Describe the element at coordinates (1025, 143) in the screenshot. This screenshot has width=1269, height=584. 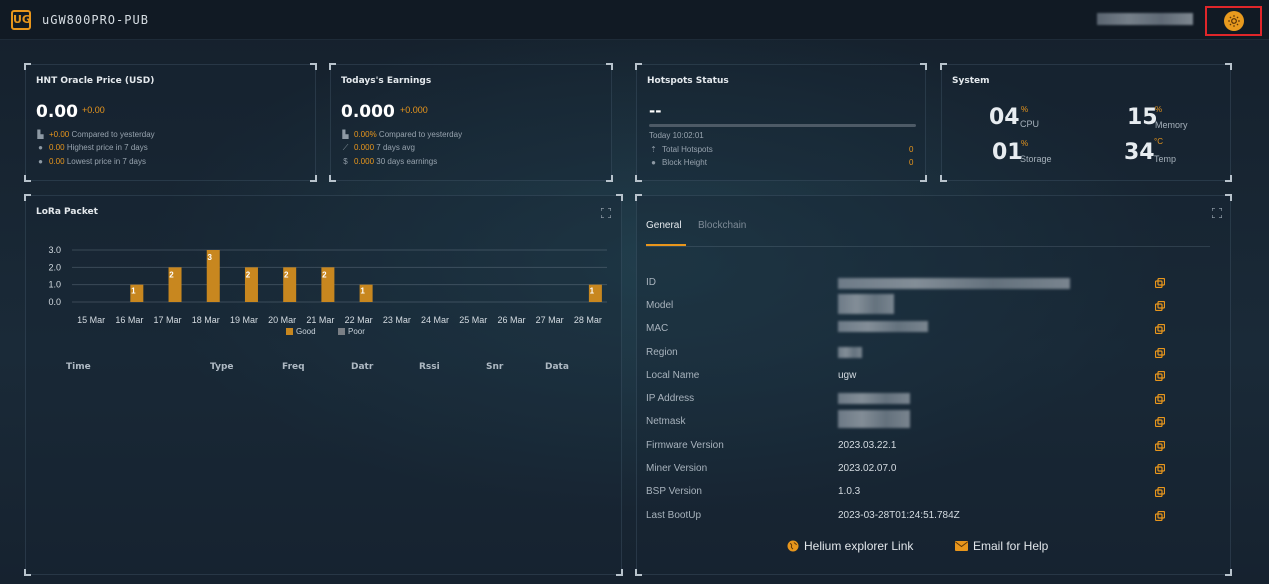
I see `storage-unit: %` at that location.